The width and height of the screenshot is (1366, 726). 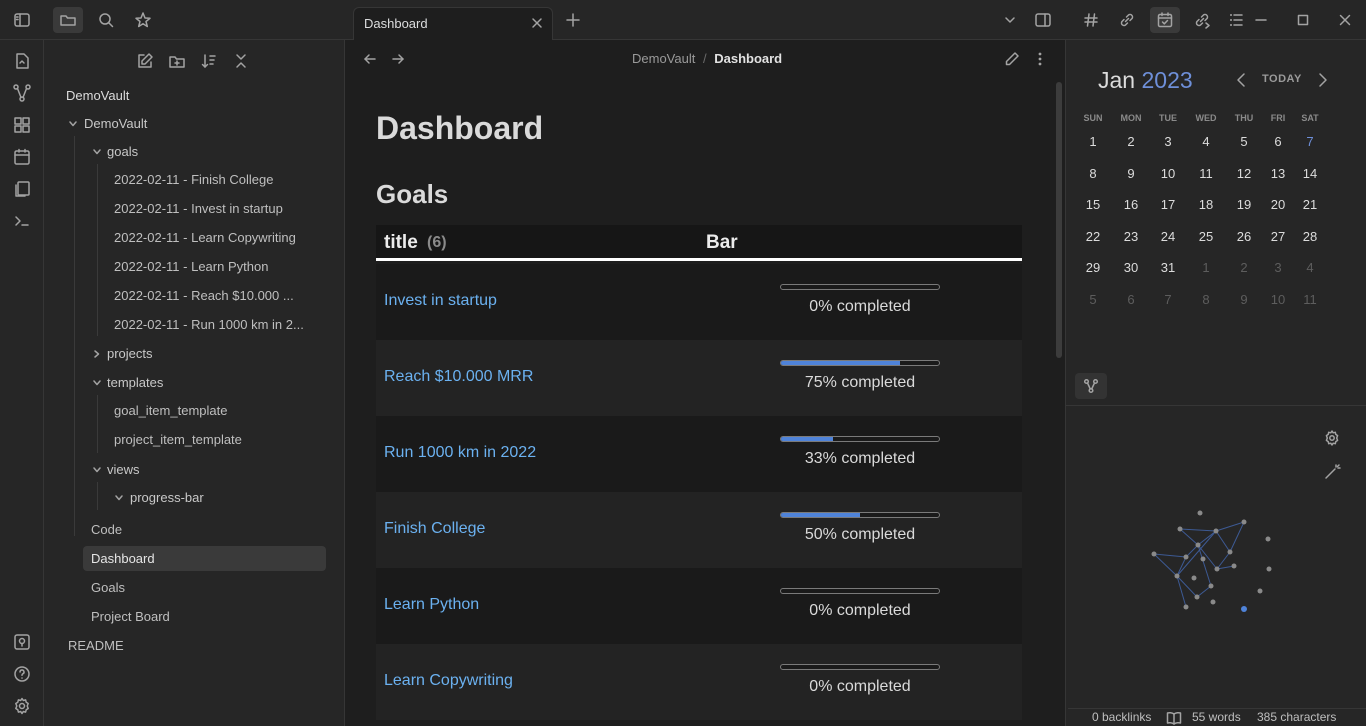 What do you see at coordinates (1261, 20) in the screenshot?
I see `minimize-button` at bounding box center [1261, 20].